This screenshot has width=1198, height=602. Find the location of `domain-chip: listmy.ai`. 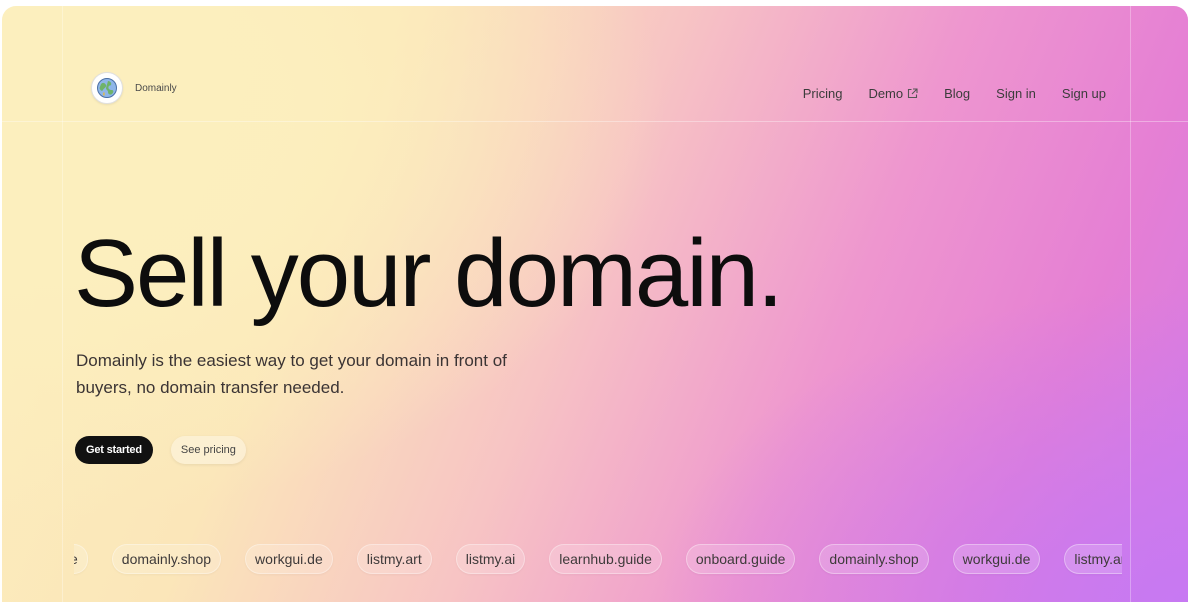

domain-chip: listmy.ai is located at coordinates (490, 559).